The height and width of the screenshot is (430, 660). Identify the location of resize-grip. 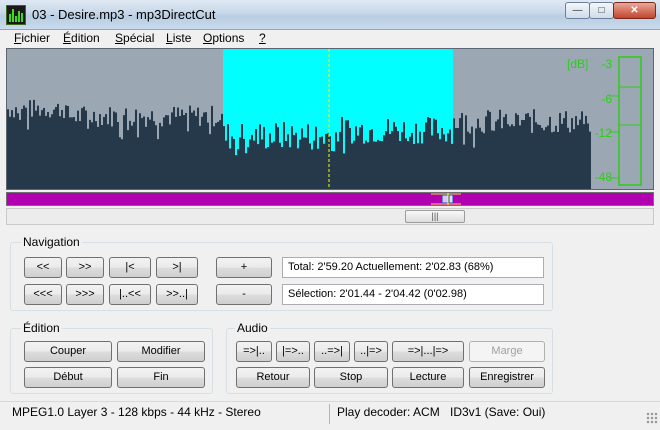
(652, 418).